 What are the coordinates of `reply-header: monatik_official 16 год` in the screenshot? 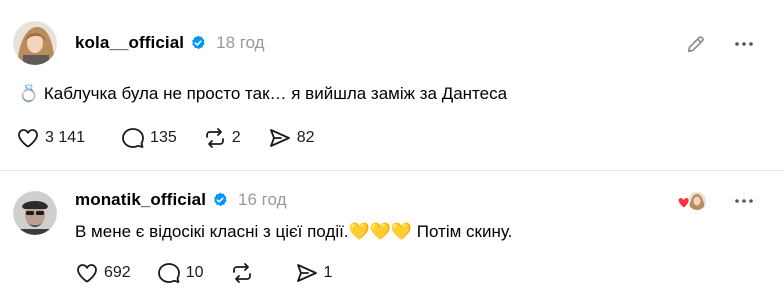 It's located at (181, 200).